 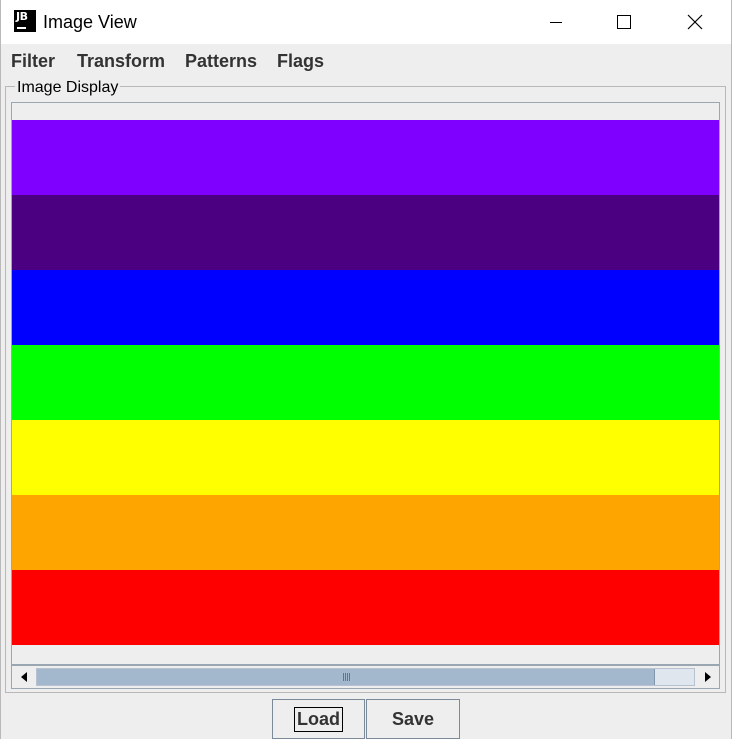 I want to click on save-button: Save, so click(x=413, y=719).